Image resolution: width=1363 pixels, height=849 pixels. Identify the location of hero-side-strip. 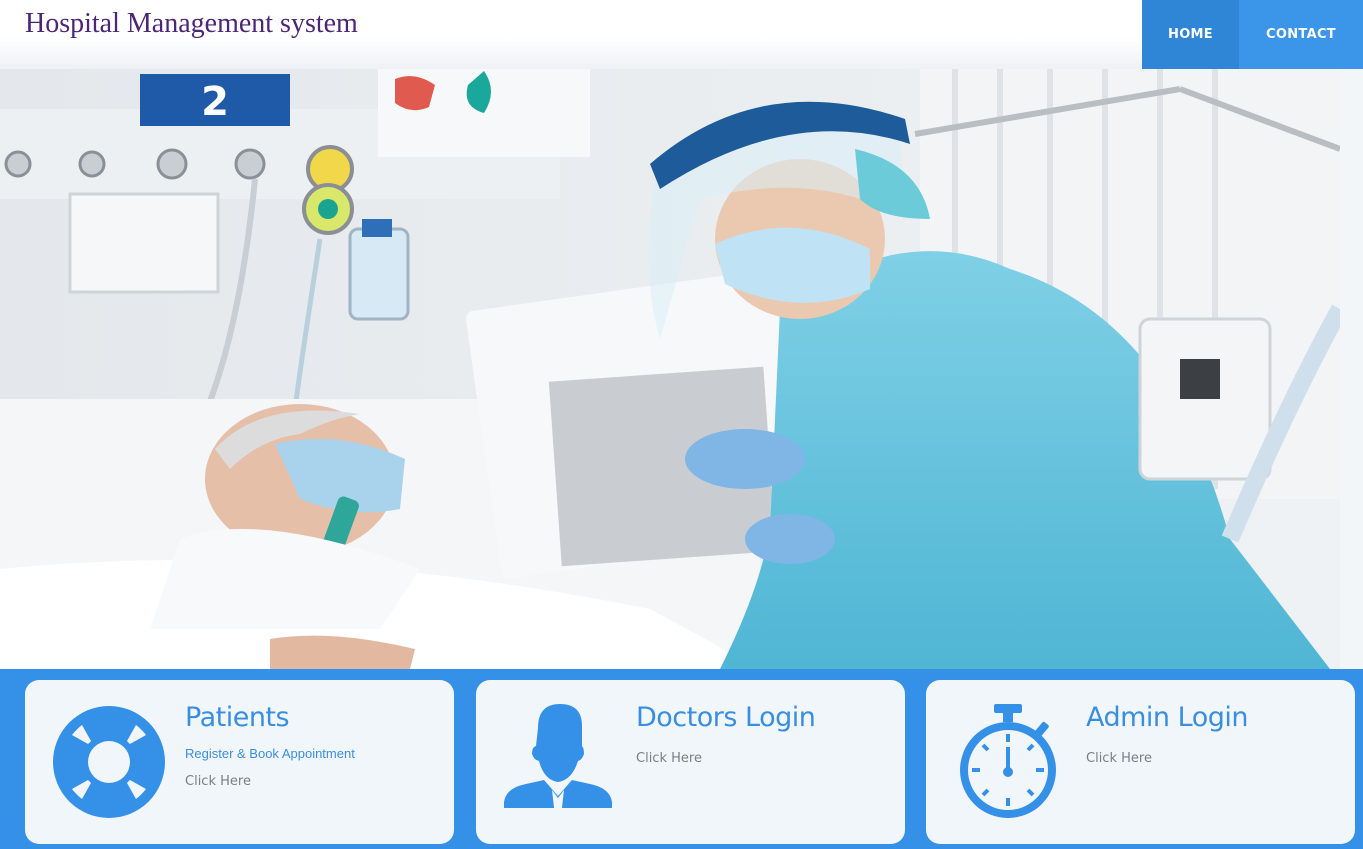
(1351, 369).